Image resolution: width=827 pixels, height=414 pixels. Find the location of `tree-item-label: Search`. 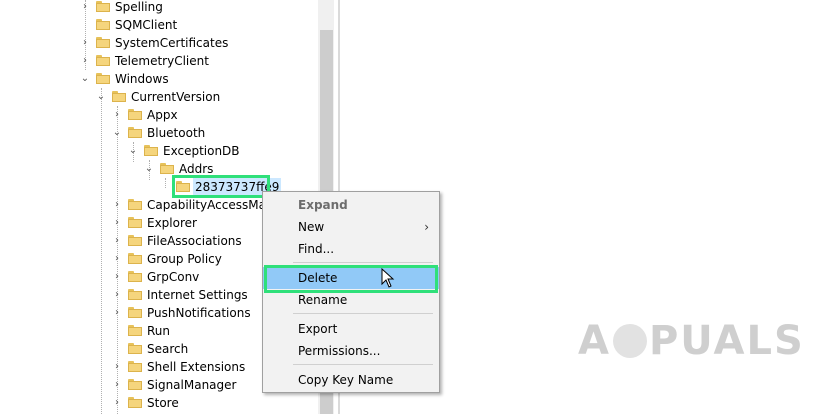

tree-item-label: Search is located at coordinates (168, 349).